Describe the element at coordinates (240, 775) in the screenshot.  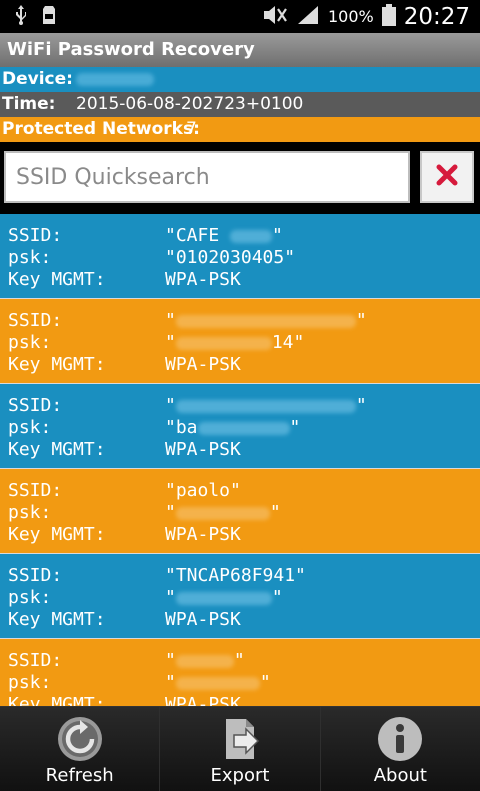
I see `export-label: Export` at that location.